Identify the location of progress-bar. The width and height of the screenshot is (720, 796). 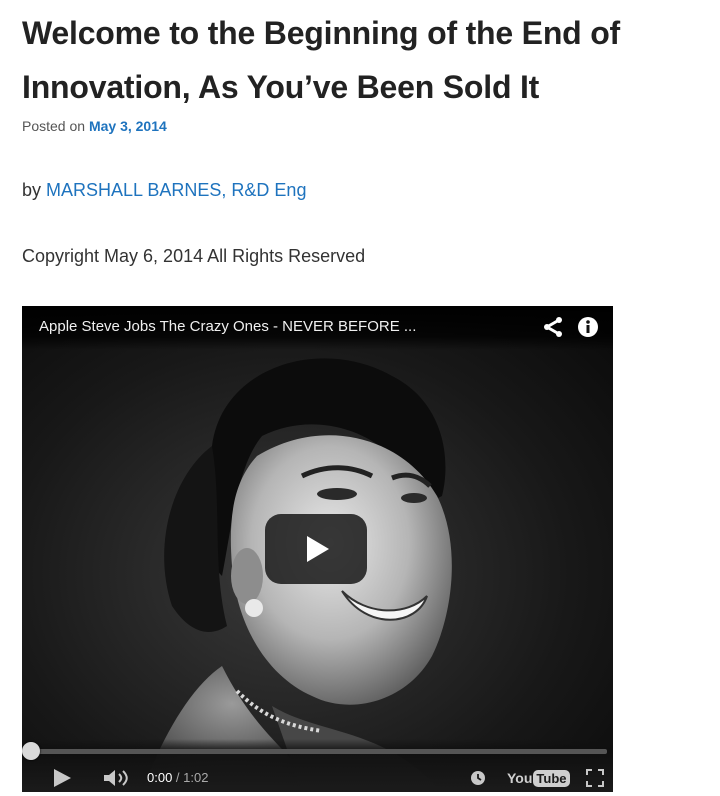
(318, 751).